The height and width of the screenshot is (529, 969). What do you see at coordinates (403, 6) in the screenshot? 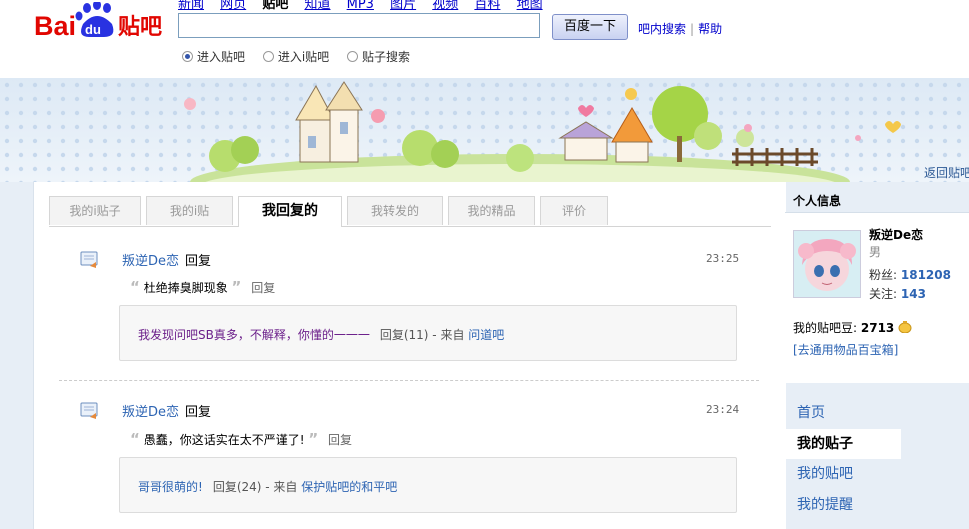
I see `nav-images: 图片` at bounding box center [403, 6].